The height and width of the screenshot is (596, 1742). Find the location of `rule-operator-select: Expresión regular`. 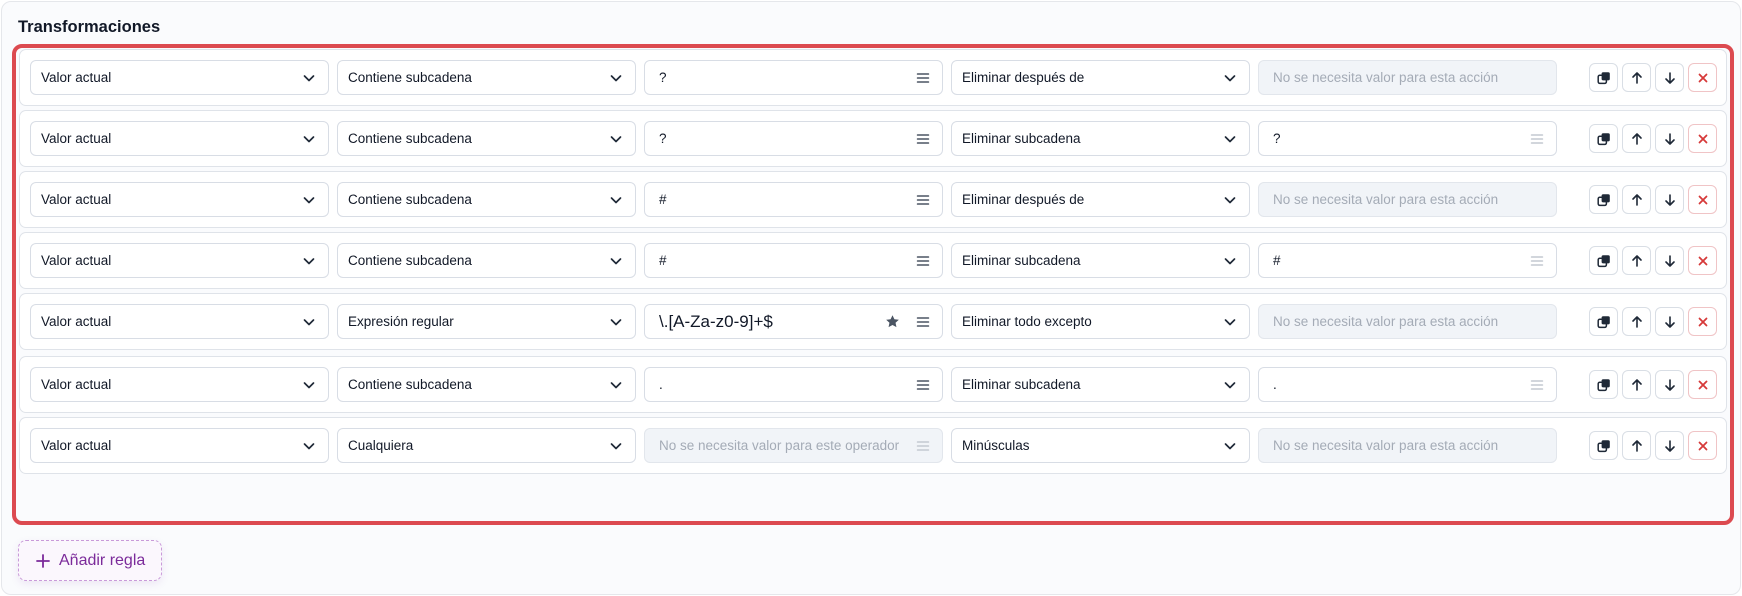

rule-operator-select: Expresión regular is located at coordinates (486, 321).